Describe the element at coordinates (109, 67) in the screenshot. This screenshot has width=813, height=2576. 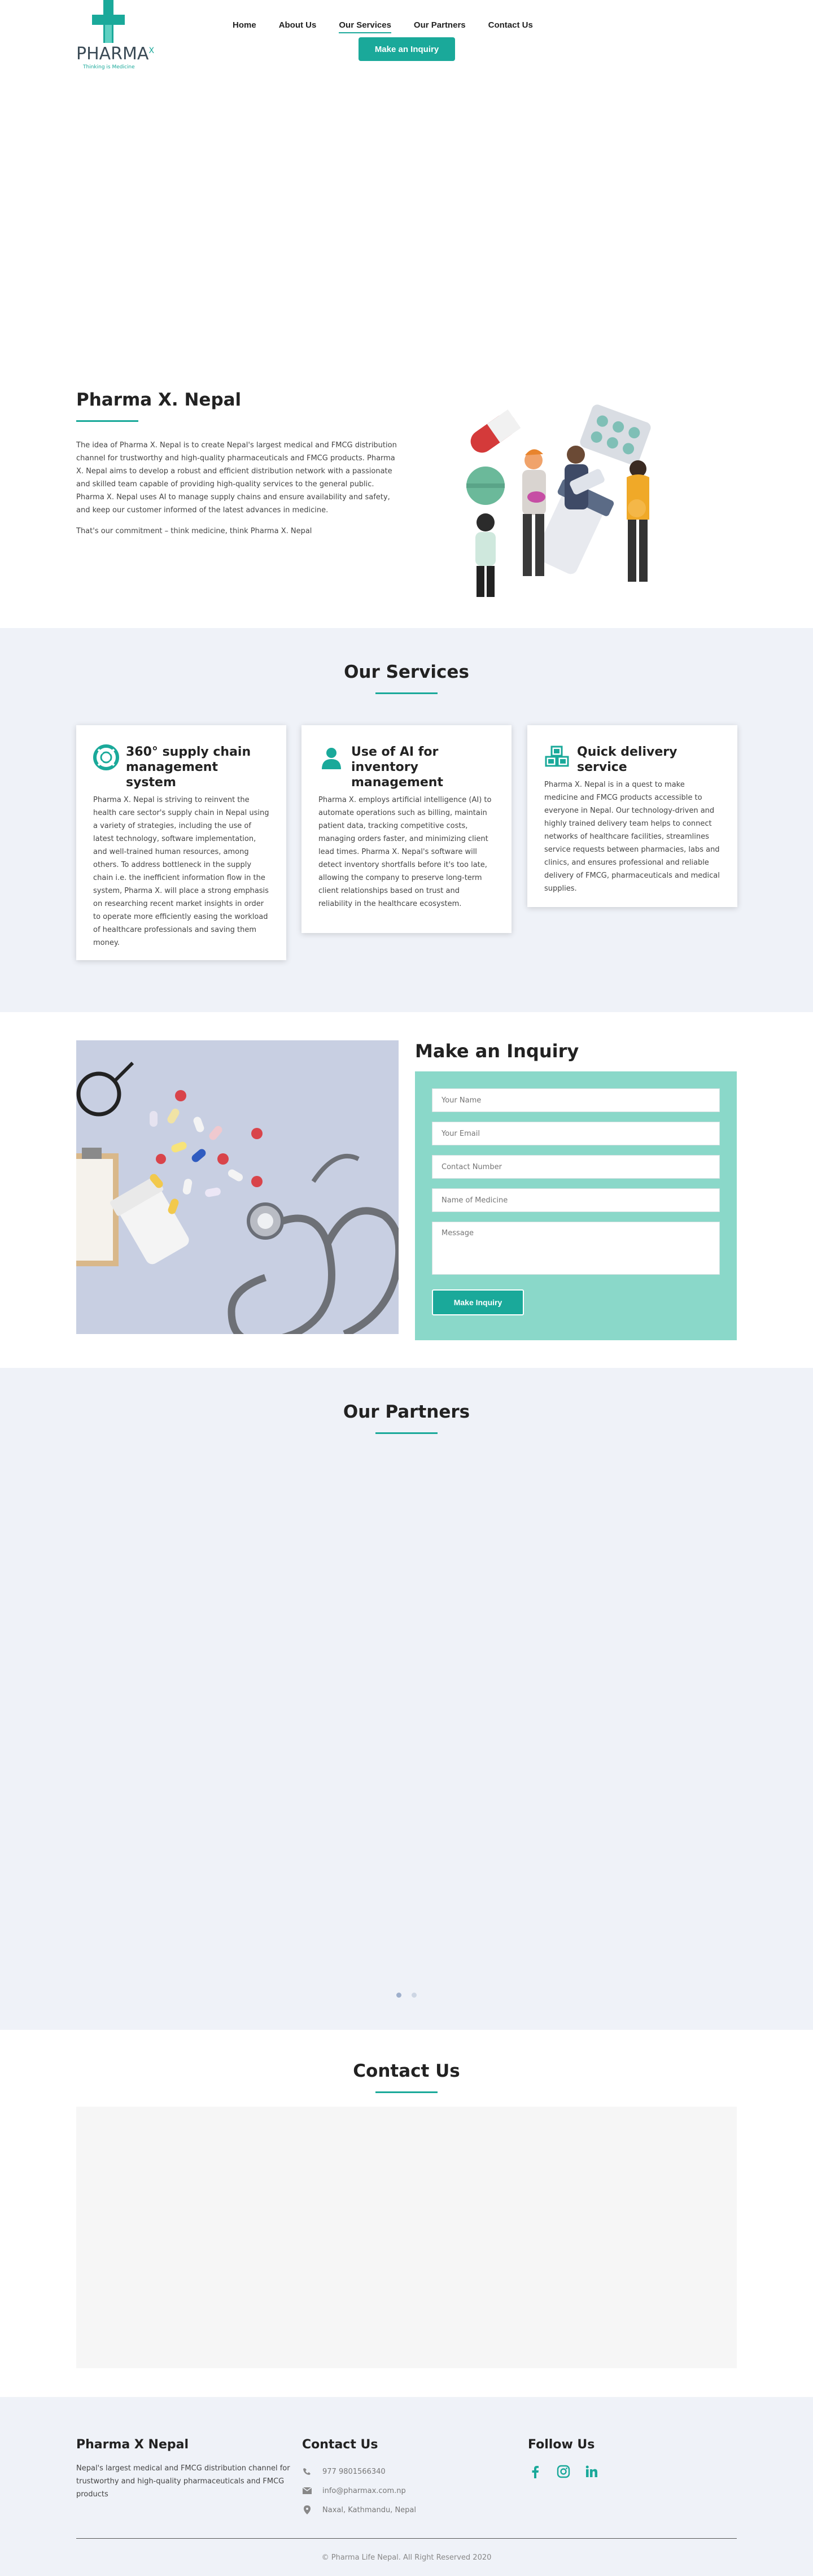
I see `logo-tagline: Thinking is Medicine` at that location.